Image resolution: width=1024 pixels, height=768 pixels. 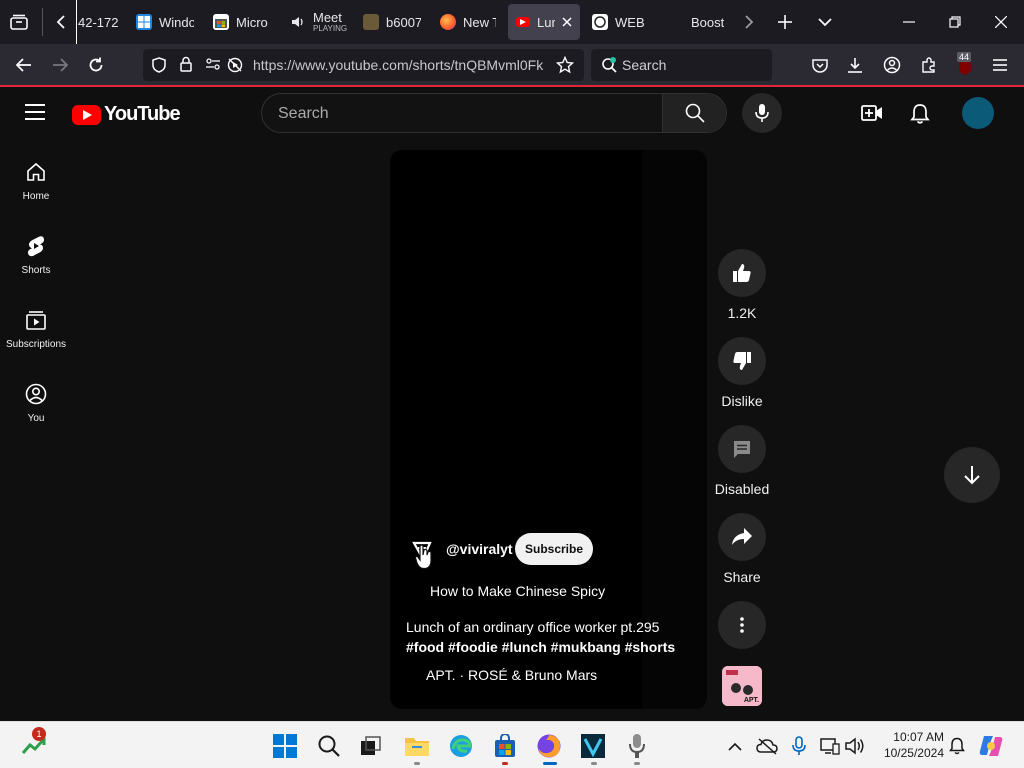 I want to click on subscribe-label: Subscribe, so click(x=554, y=549).